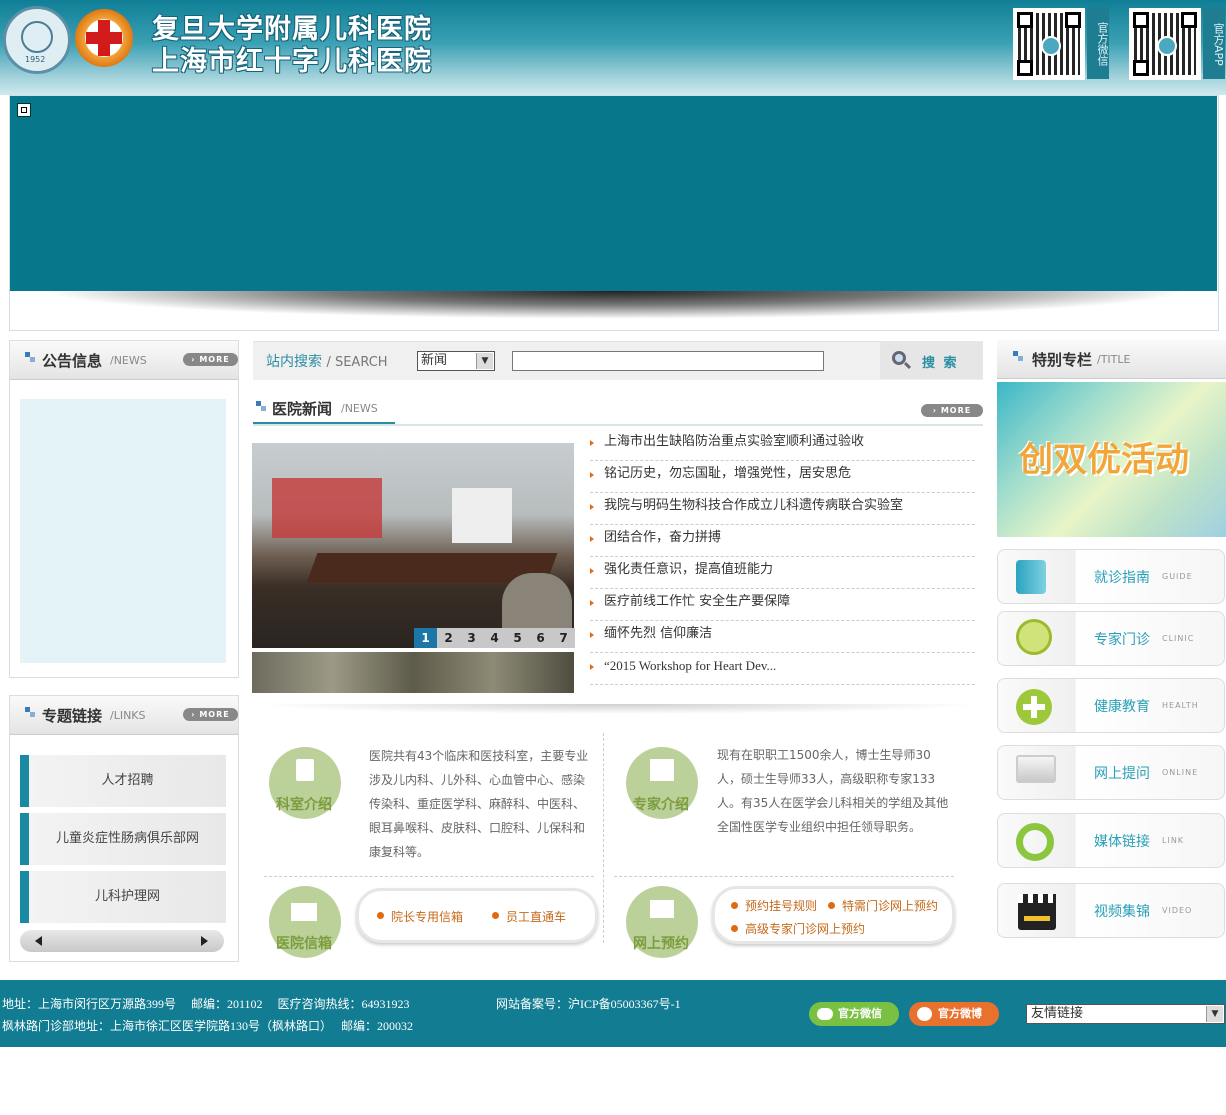  What do you see at coordinates (805, 928) in the screenshot?
I see `senior-expert-booking-link: 高级专家门诊网上预约` at bounding box center [805, 928].